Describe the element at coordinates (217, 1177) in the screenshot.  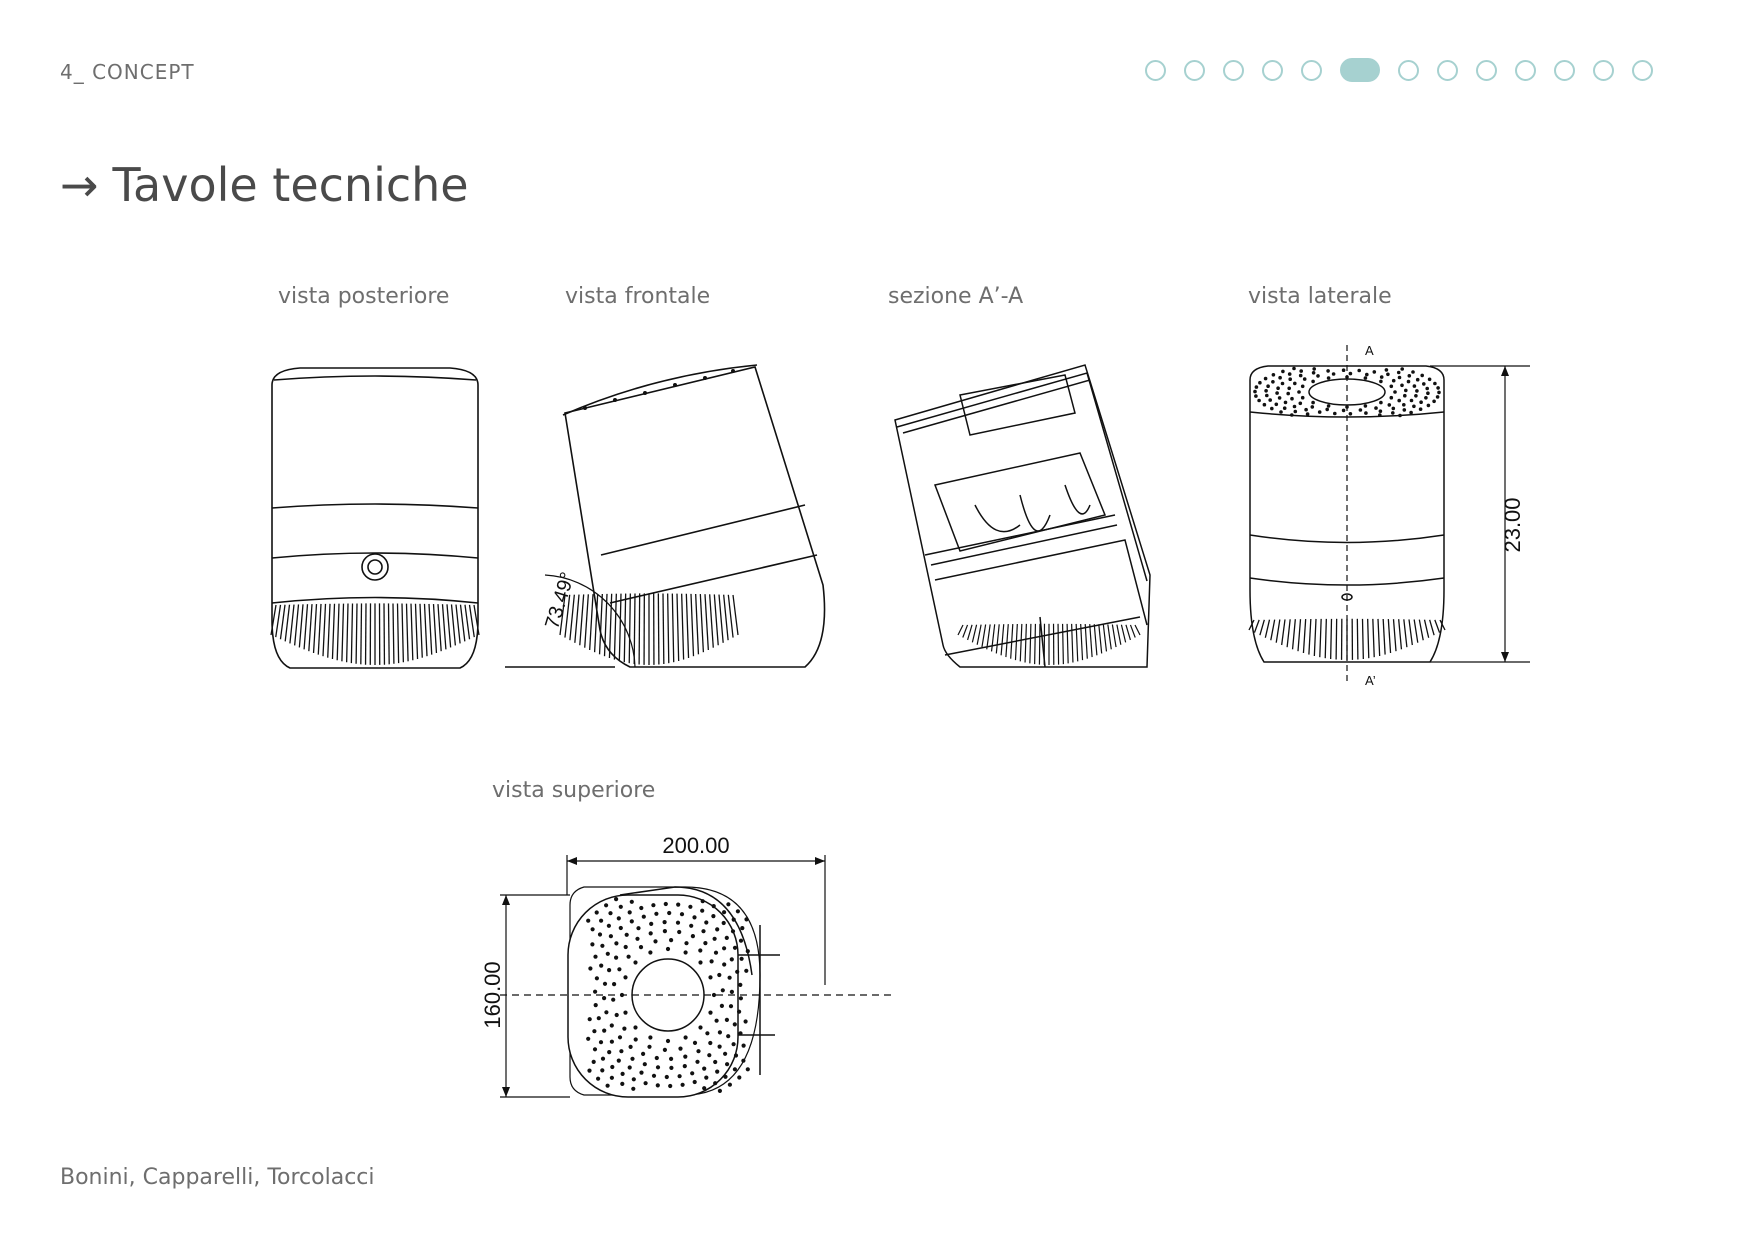
I see `footer-authors: Bonini, Capparelli, Torcolacci` at that location.